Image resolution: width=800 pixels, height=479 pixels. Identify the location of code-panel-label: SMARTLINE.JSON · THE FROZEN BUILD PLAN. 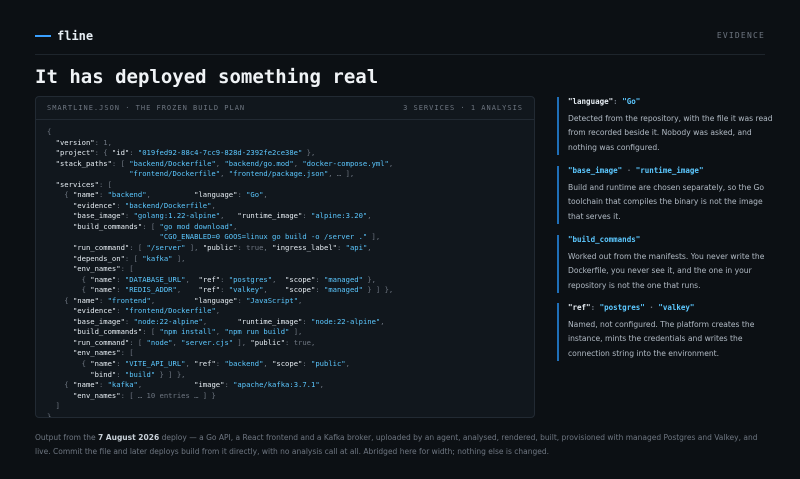
(146, 108).